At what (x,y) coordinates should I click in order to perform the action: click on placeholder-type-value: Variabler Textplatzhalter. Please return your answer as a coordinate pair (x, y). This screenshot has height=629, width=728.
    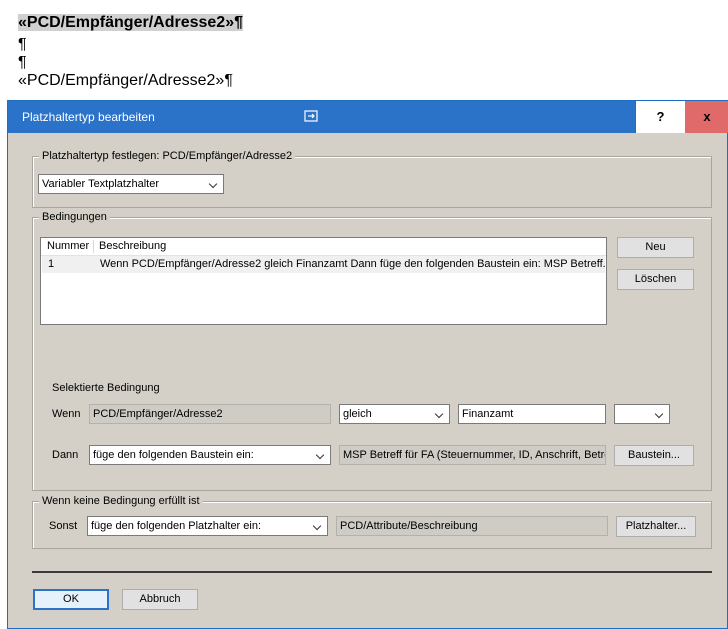
    Looking at the image, I should click on (100, 184).